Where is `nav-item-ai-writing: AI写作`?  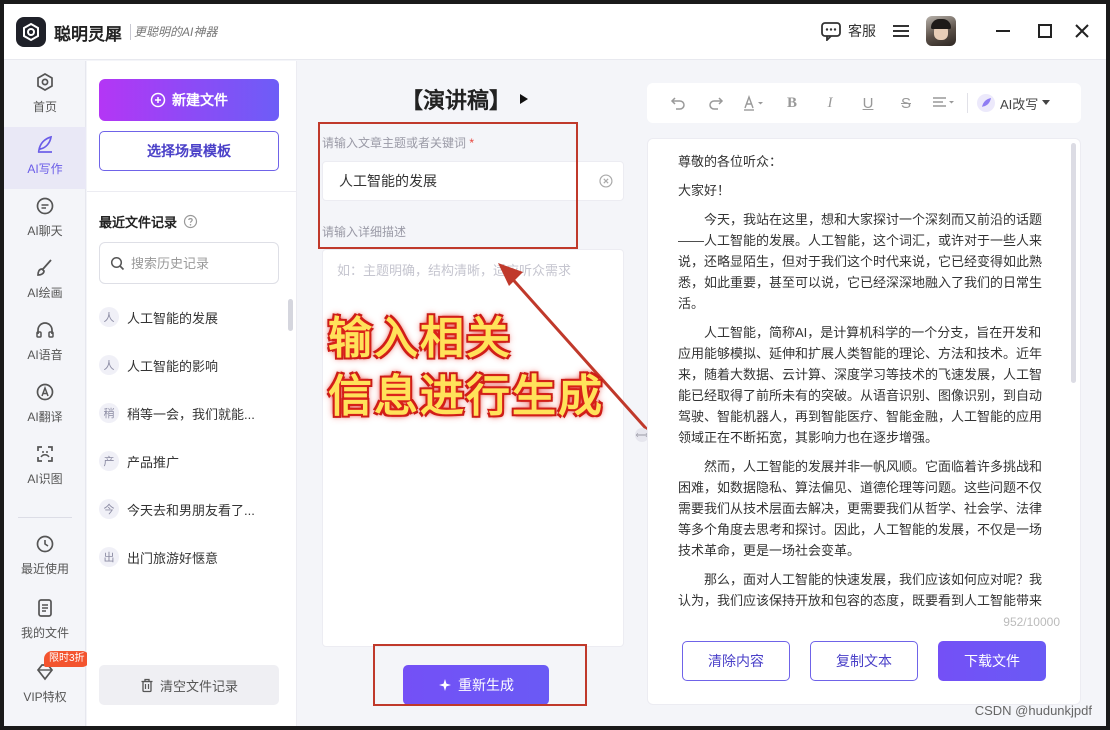
nav-item-ai-writing: AI写作 is located at coordinates (45, 158).